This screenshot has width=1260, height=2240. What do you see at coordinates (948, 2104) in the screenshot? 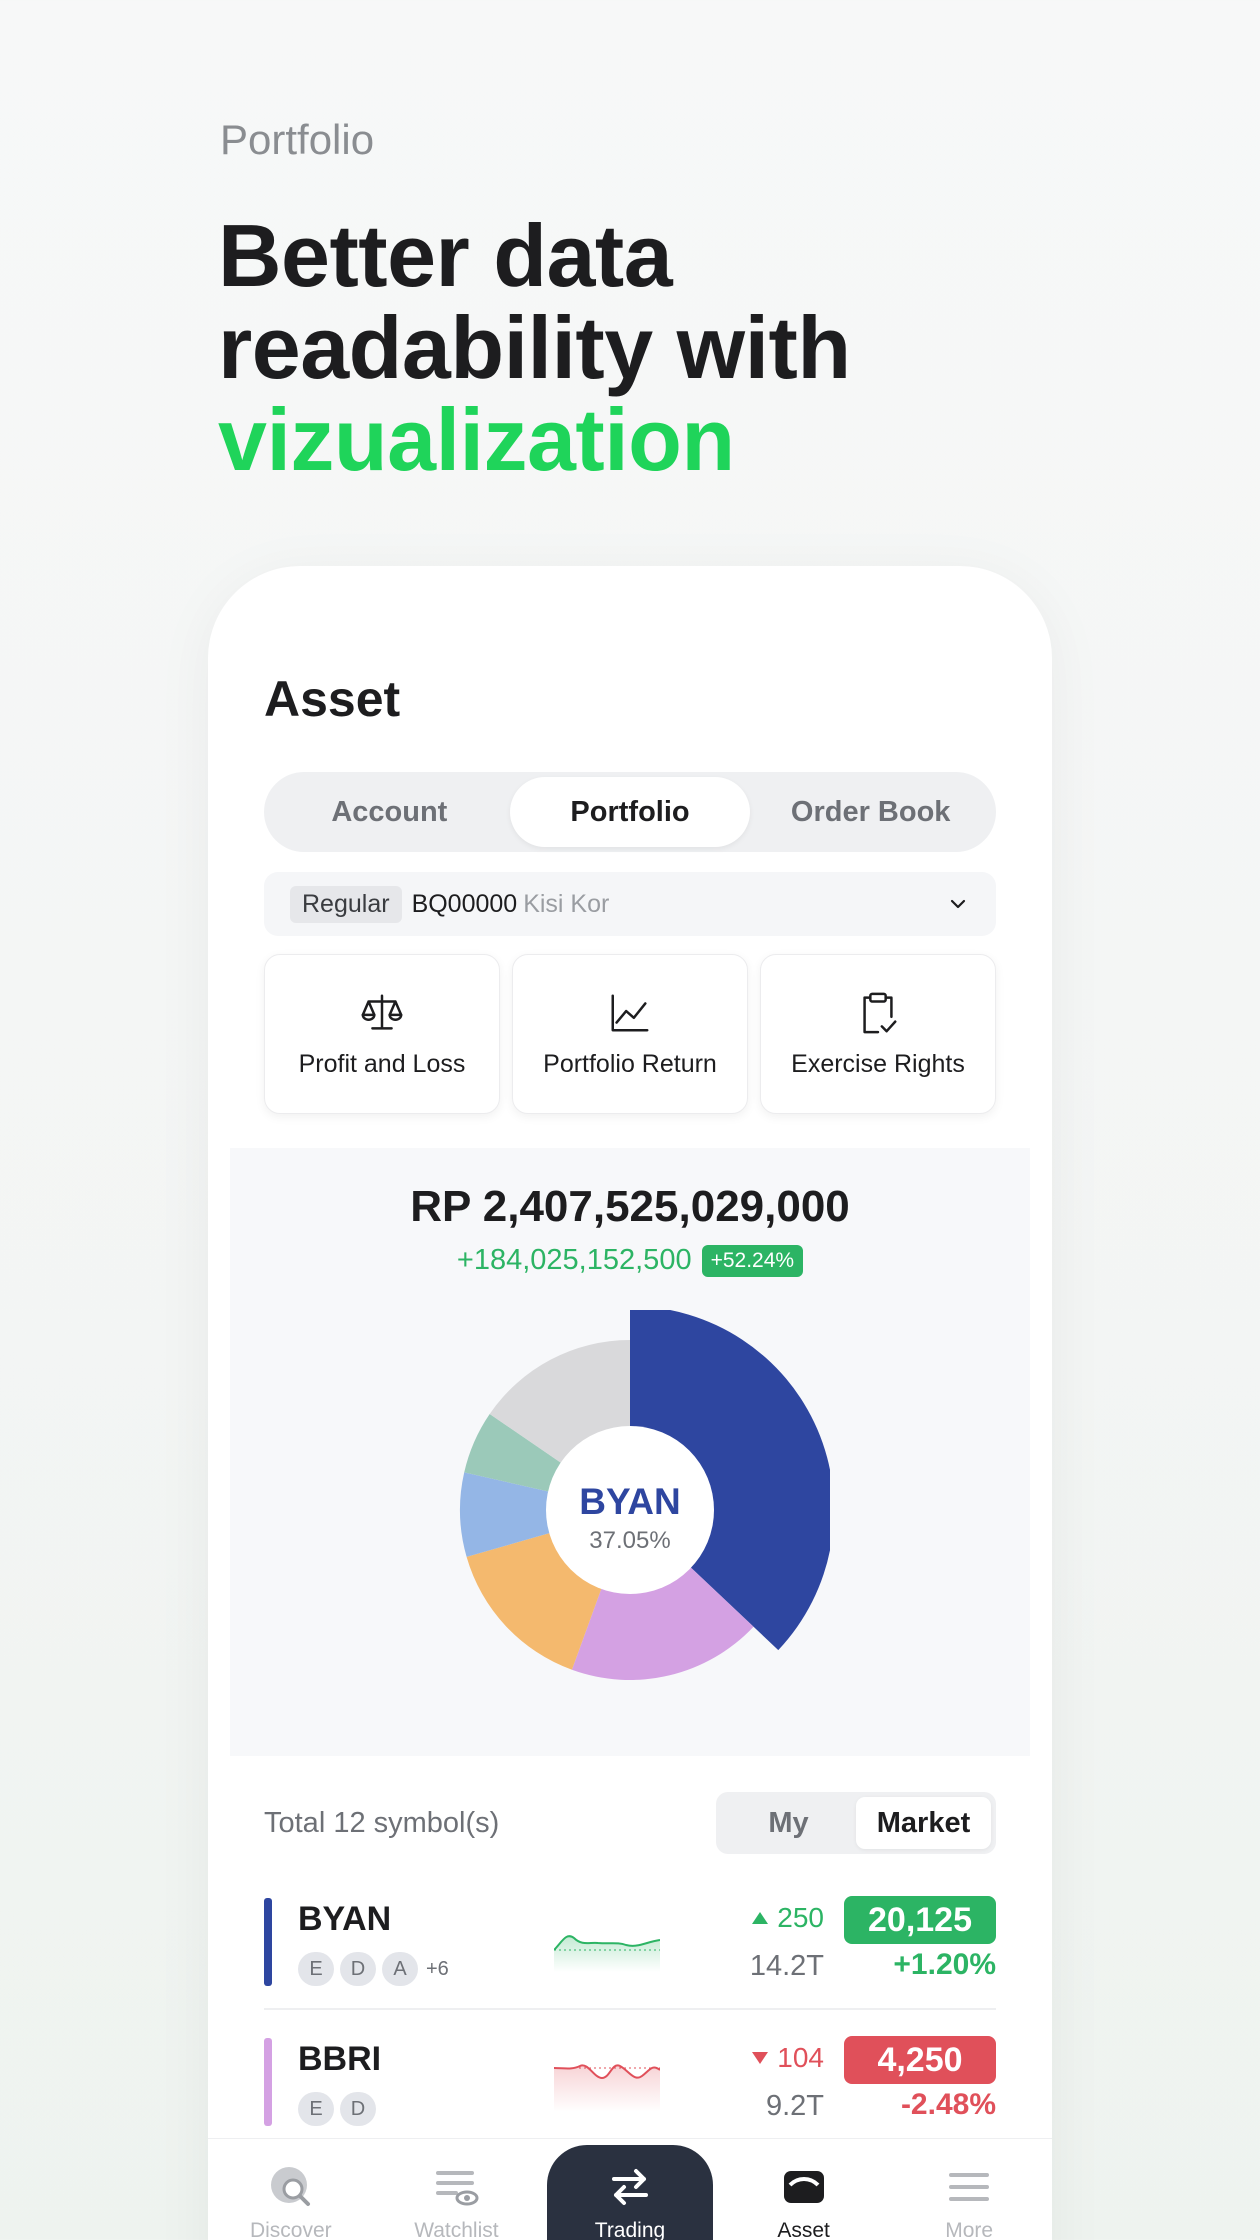
I see `holding-percent: -2.48%` at bounding box center [948, 2104].